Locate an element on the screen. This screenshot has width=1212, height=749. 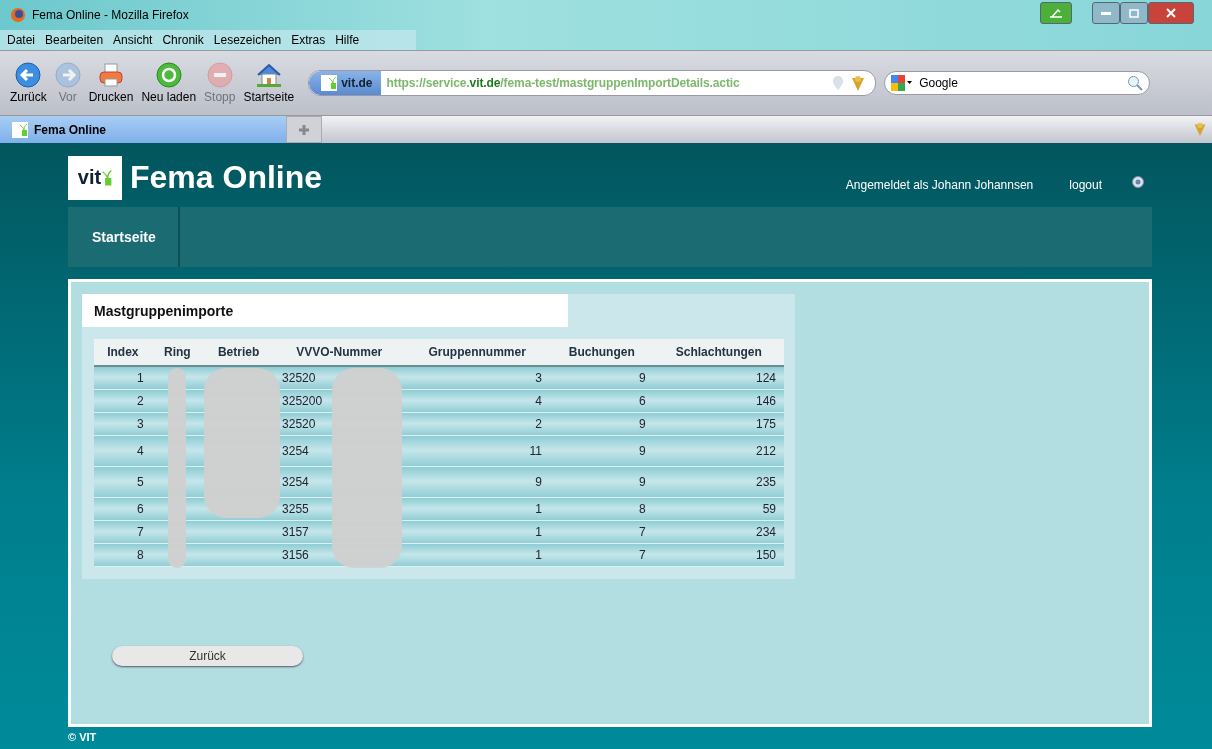
column-header: Gruppennummer is located at coordinates (477, 352).